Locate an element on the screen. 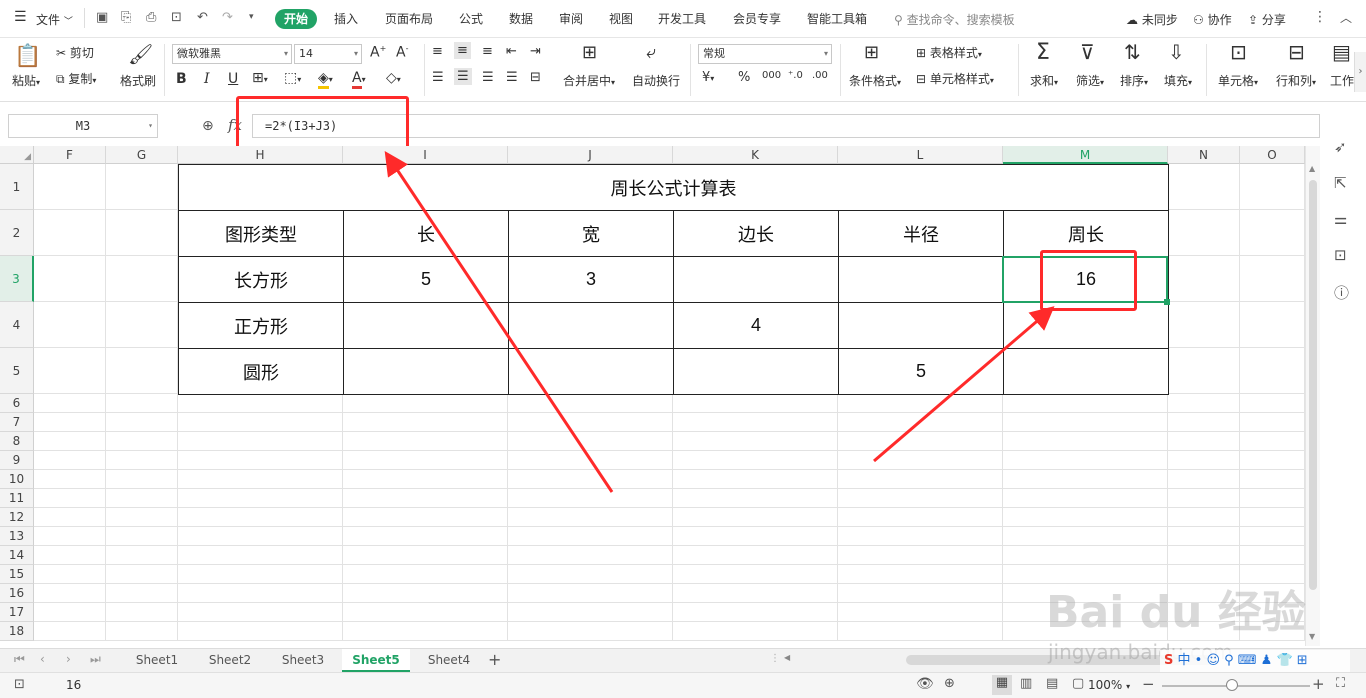  bold-icon: B is located at coordinates (181, 79).